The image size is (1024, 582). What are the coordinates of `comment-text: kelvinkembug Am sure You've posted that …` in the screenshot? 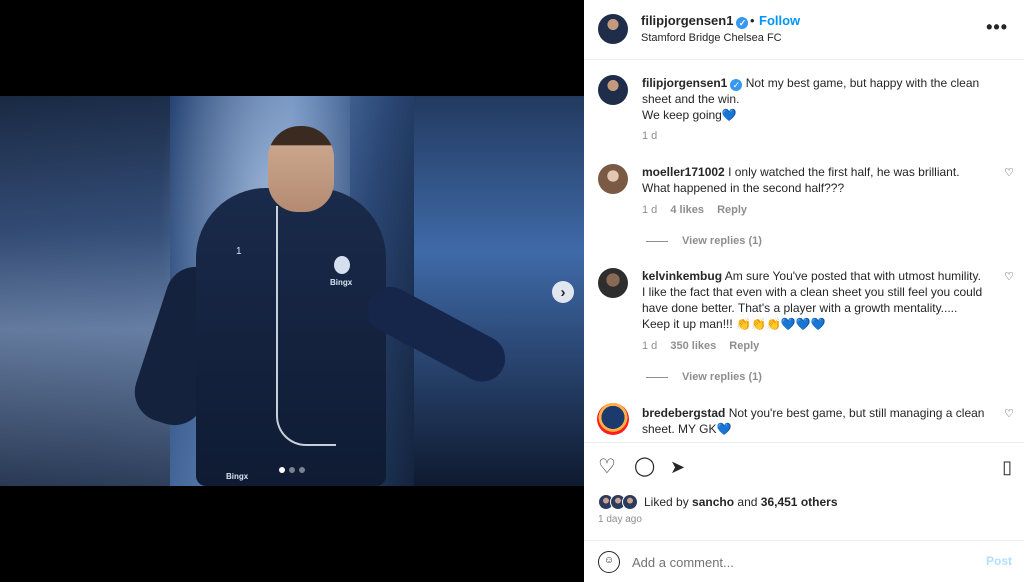 It's located at (812, 300).